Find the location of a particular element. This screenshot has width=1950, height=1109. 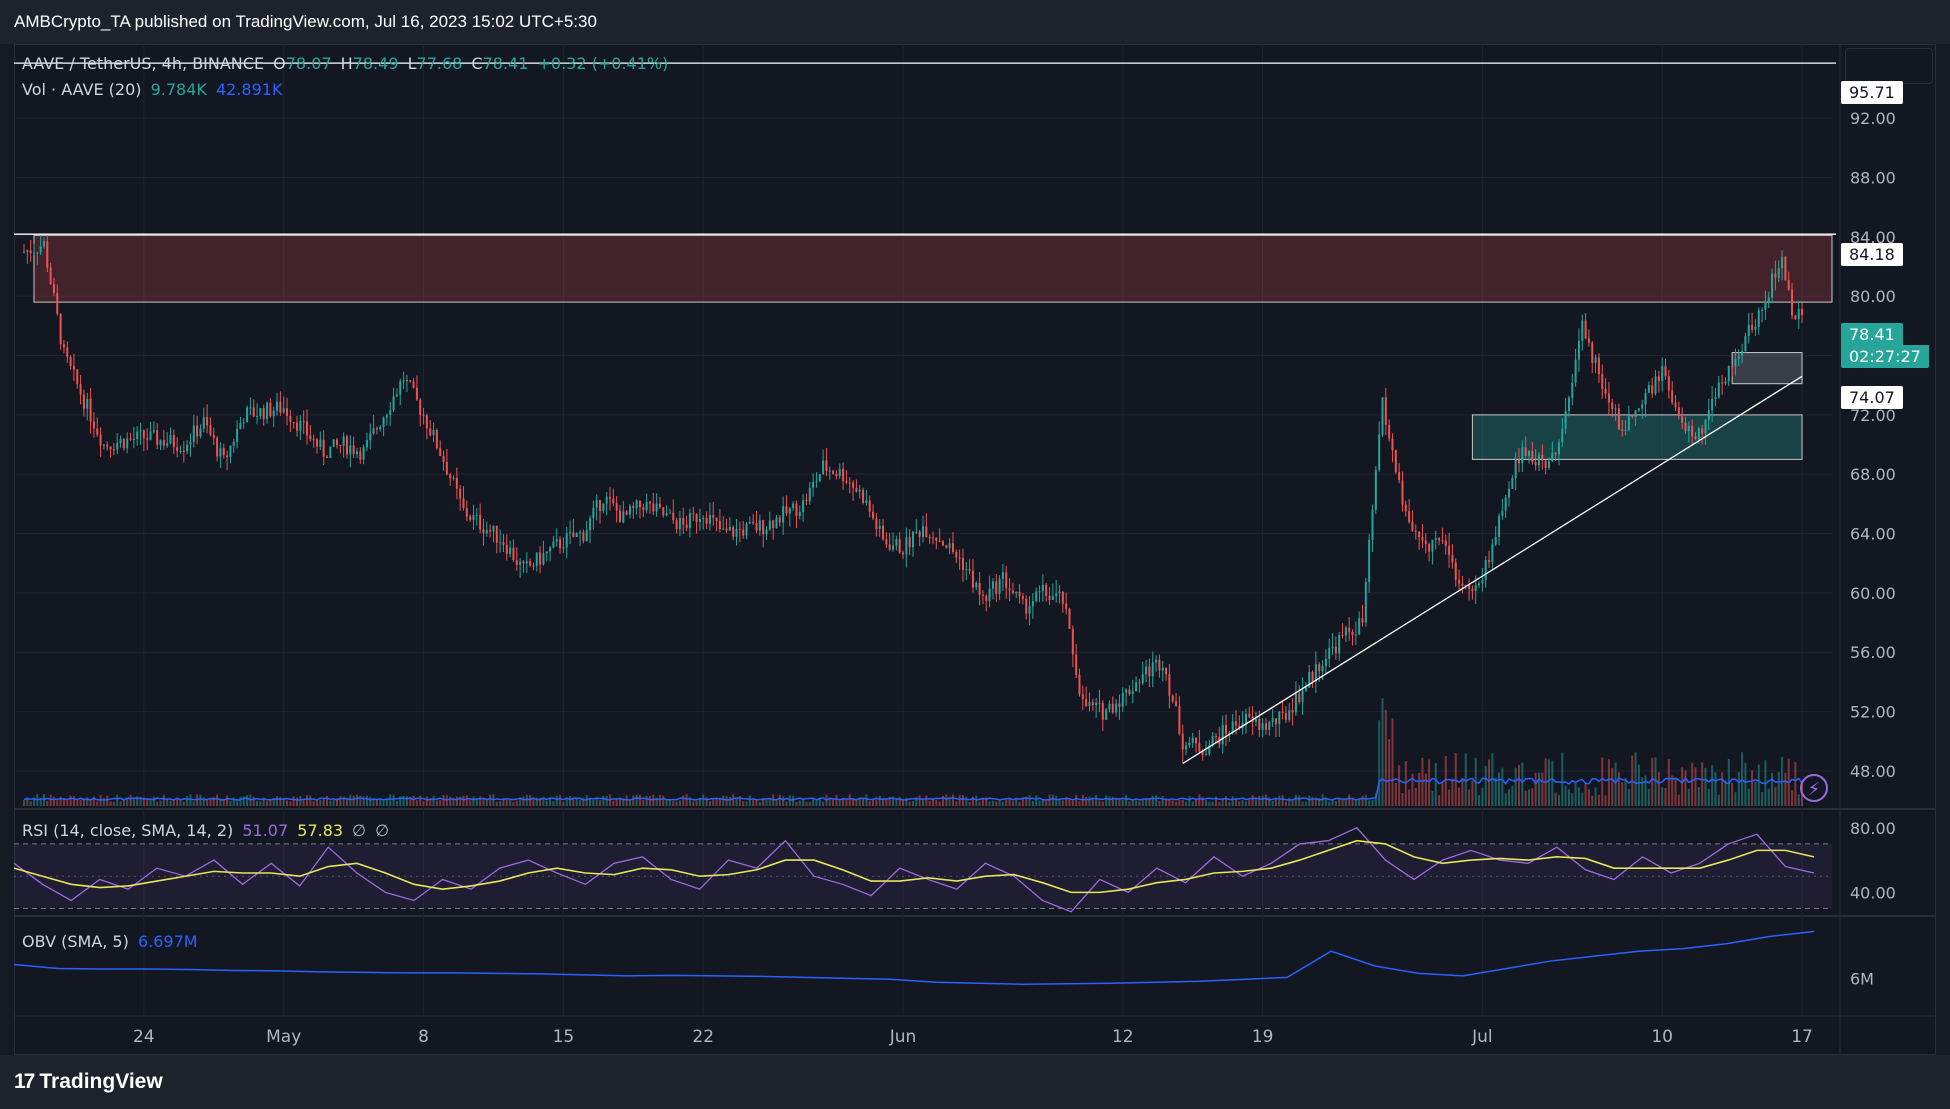

obv-tick-label: 6M is located at coordinates (1862, 978).